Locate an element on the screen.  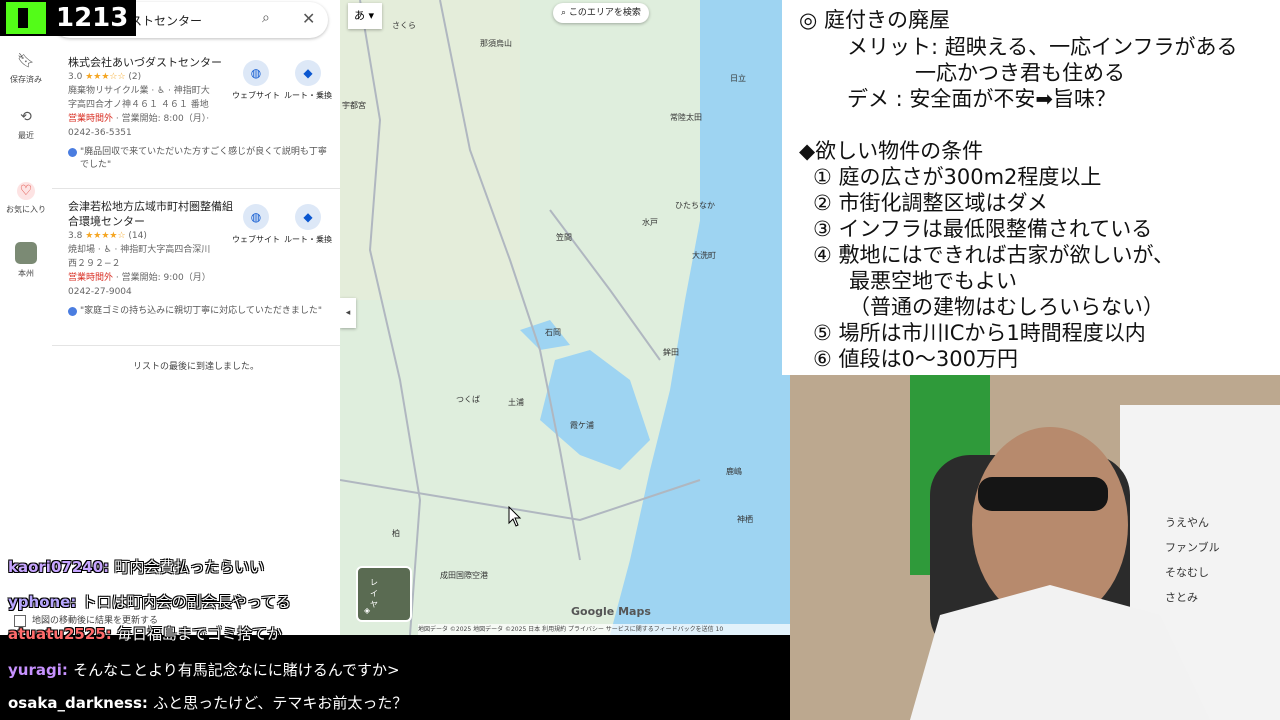
note-line: ① 庭の広さが300m2程度以上 is located at coordinates (957, 177).